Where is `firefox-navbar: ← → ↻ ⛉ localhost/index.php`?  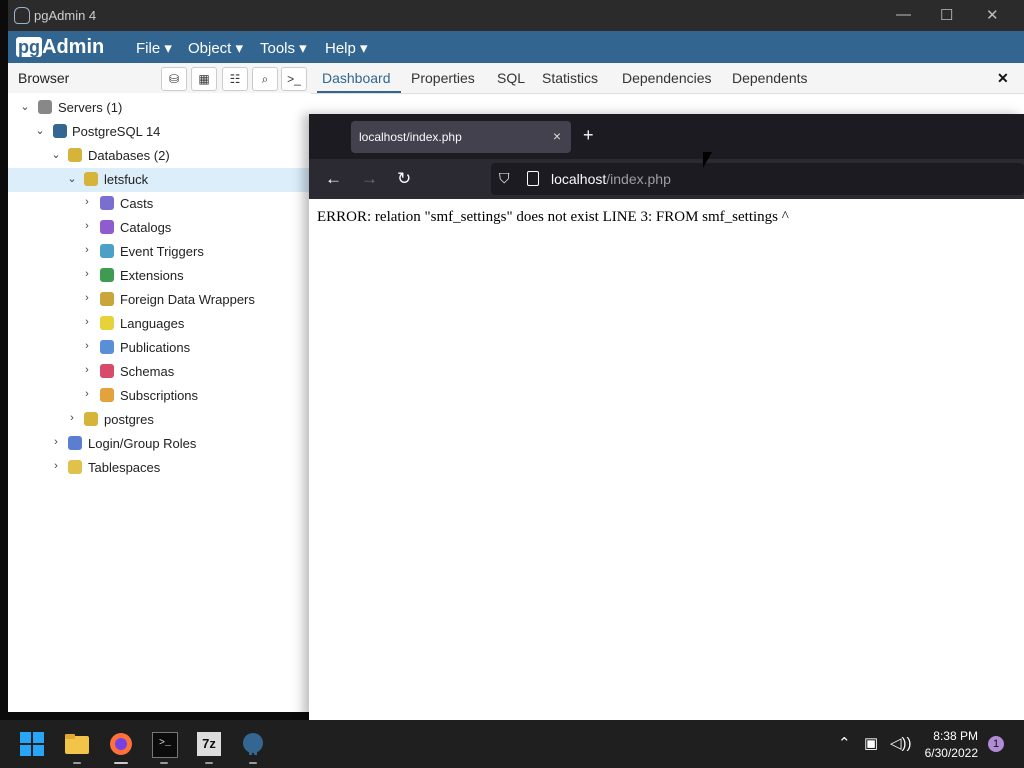
firefox-navbar: ← → ↻ ⛉ localhost/index.php is located at coordinates (666, 179).